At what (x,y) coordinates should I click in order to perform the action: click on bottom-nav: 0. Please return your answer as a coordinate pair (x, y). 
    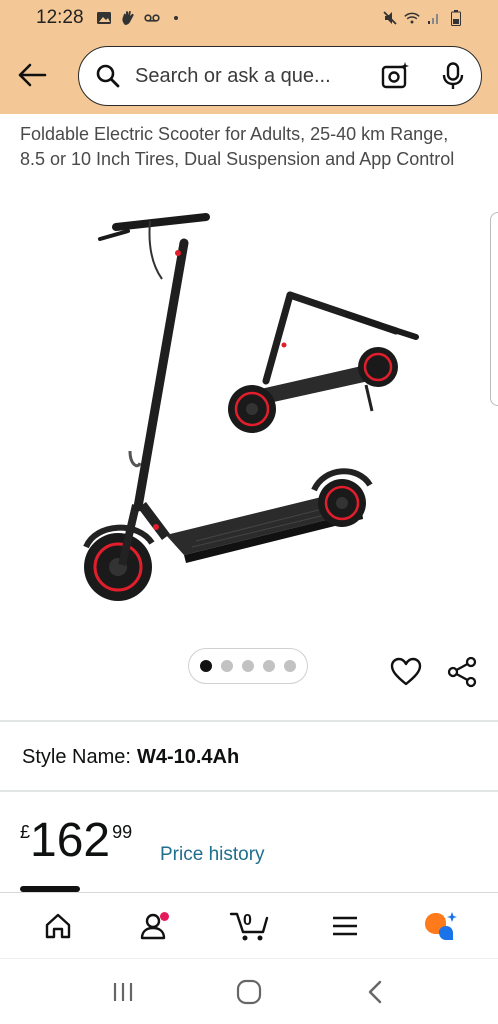
    Looking at the image, I should click on (249, 925).